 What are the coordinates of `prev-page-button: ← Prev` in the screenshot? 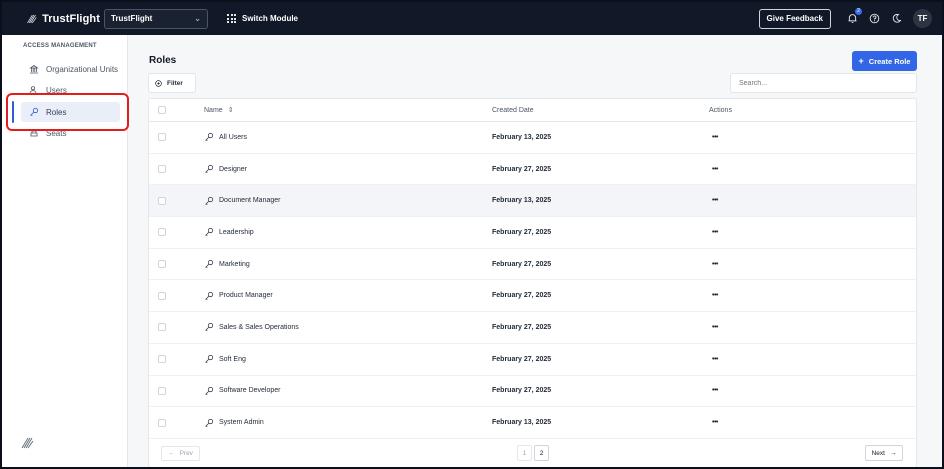 It's located at (180, 453).